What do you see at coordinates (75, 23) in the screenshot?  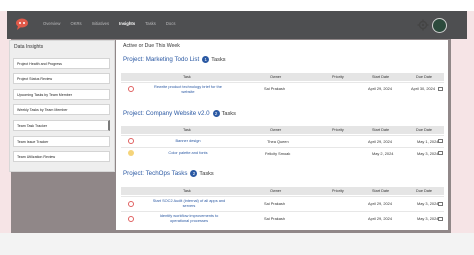 I see `nav-item-okrs: OKRs` at bounding box center [75, 23].